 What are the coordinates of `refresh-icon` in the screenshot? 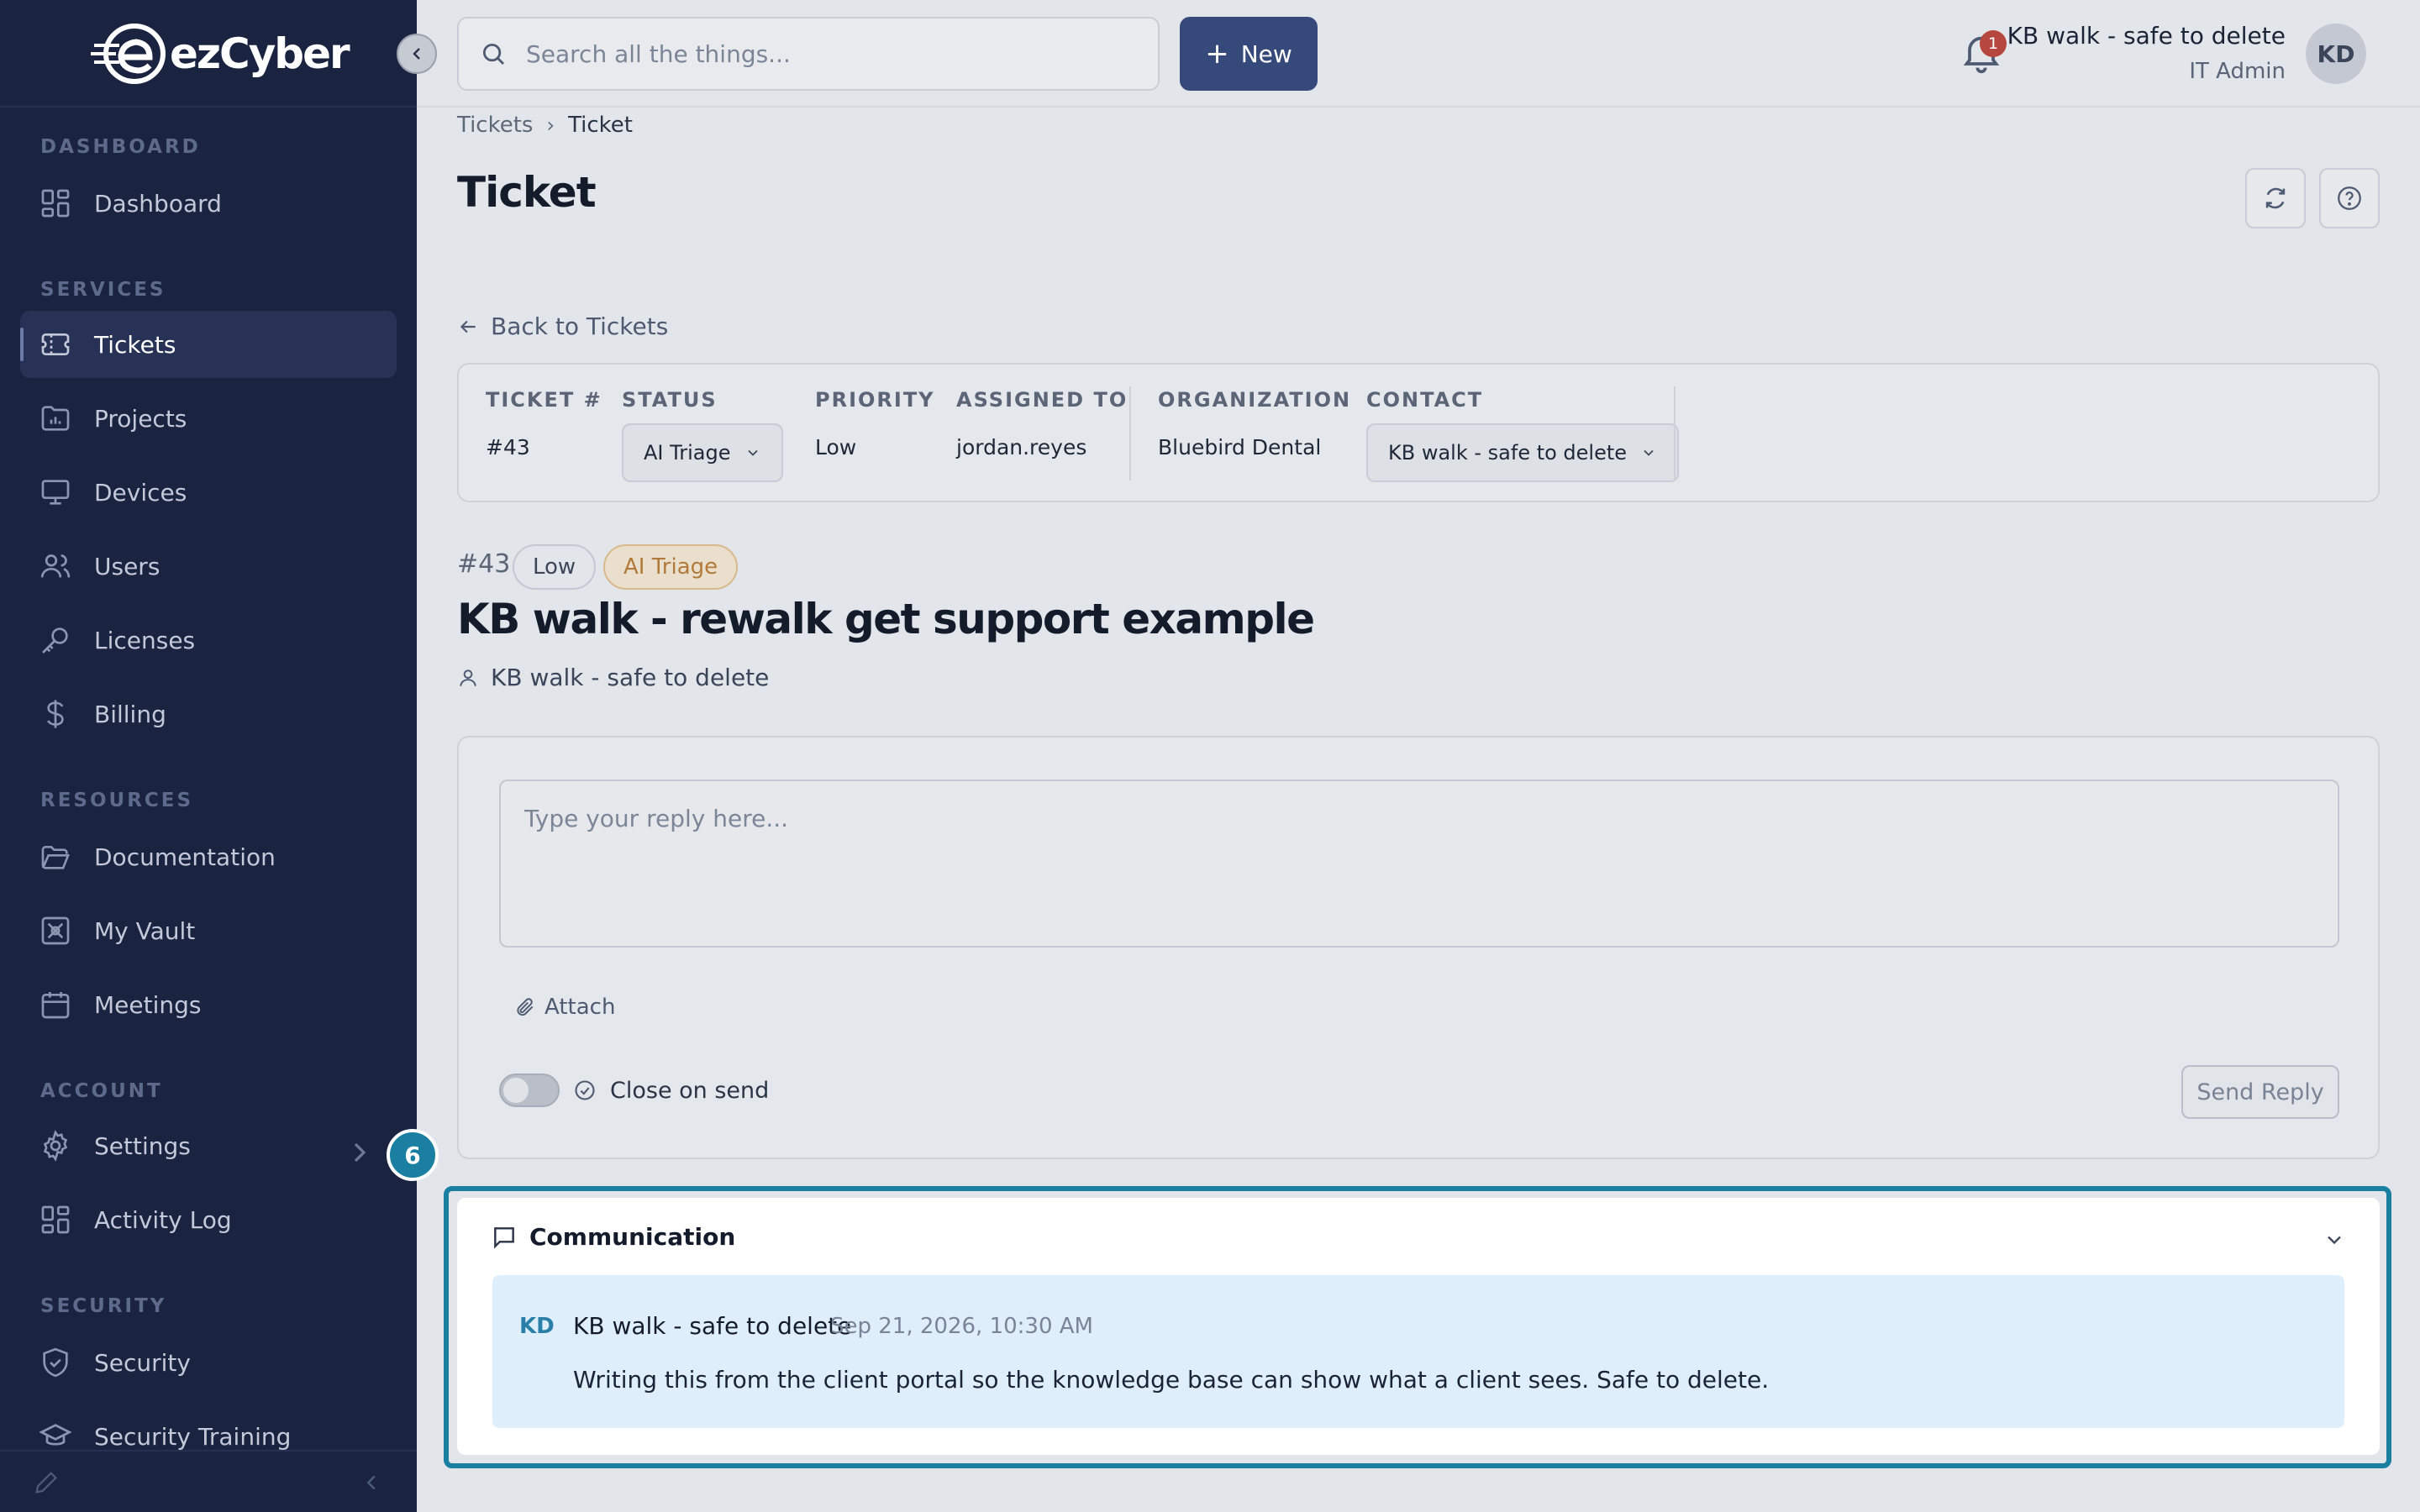 It's located at (2275, 198).